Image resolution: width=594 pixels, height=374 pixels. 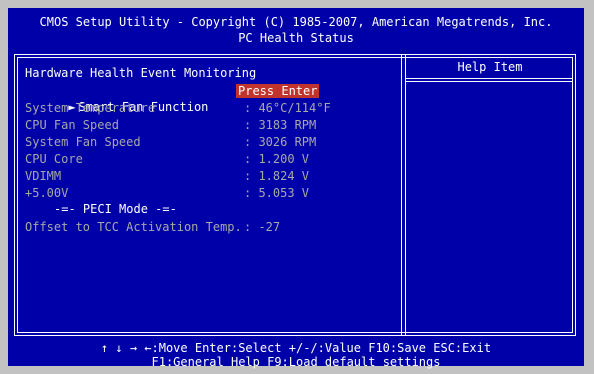 What do you see at coordinates (287, 108) in the screenshot?
I see `system-temperature-value: : 46°C/114°F` at bounding box center [287, 108].